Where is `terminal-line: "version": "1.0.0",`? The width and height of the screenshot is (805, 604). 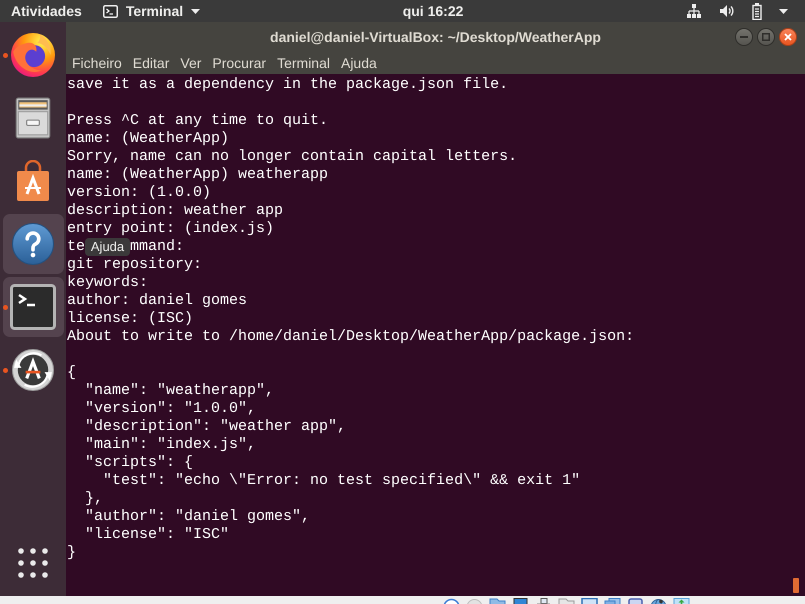
terminal-line: "version": "1.0.0", is located at coordinates (170, 409).